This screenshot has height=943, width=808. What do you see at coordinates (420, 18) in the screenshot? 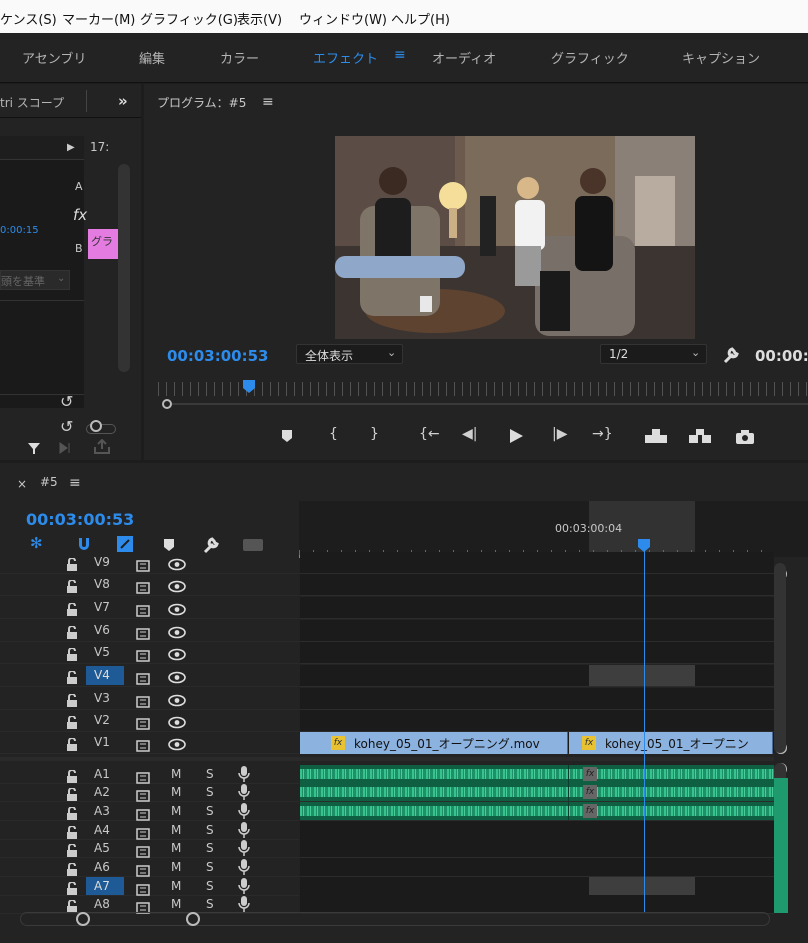
I see `menu-help: ヘルプ(H)` at bounding box center [420, 18].